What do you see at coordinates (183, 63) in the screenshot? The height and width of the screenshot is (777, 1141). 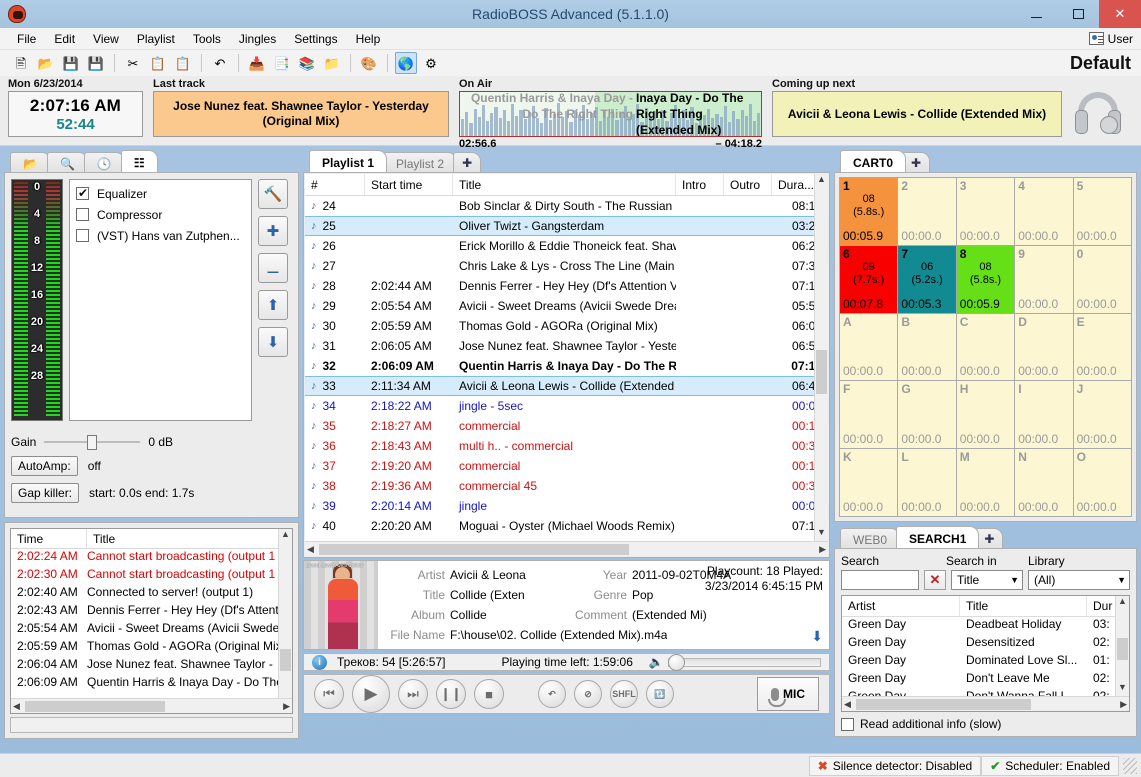 I see `paste-icon: 📋` at bounding box center [183, 63].